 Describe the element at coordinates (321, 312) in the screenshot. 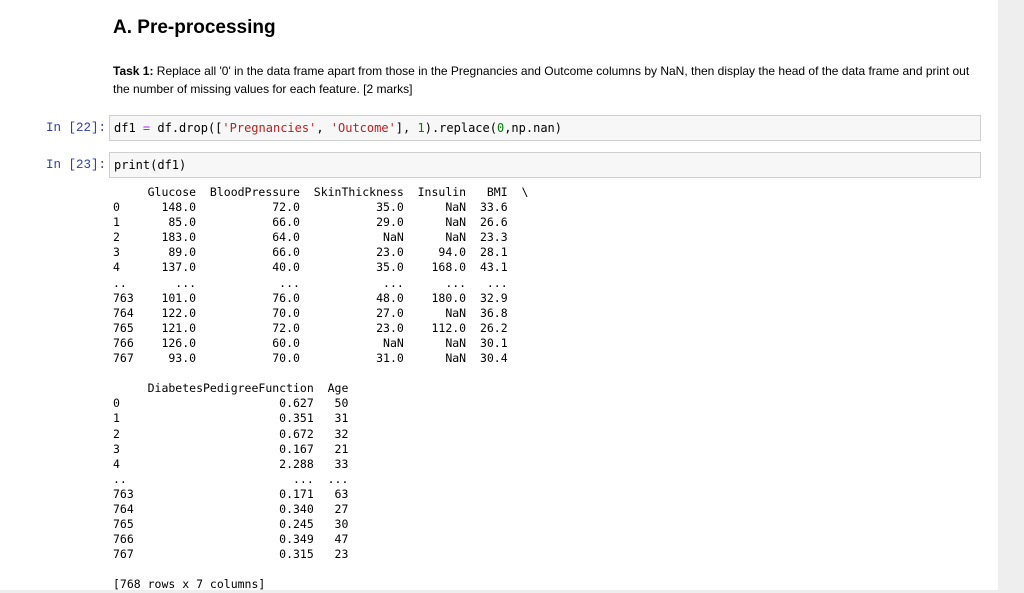

I see `output-line: 764 122.0 70.0 27.0 NaN 36.8` at that location.